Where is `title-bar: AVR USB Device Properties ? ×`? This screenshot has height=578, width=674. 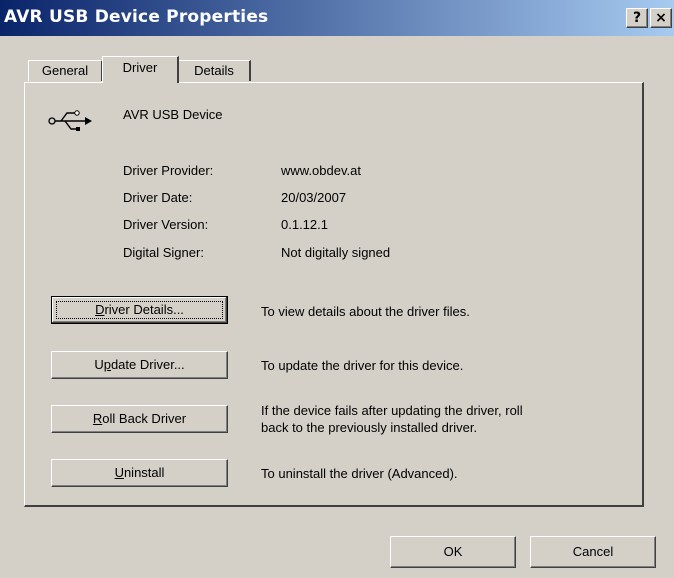 title-bar: AVR USB Device Properties ? × is located at coordinates (337, 18).